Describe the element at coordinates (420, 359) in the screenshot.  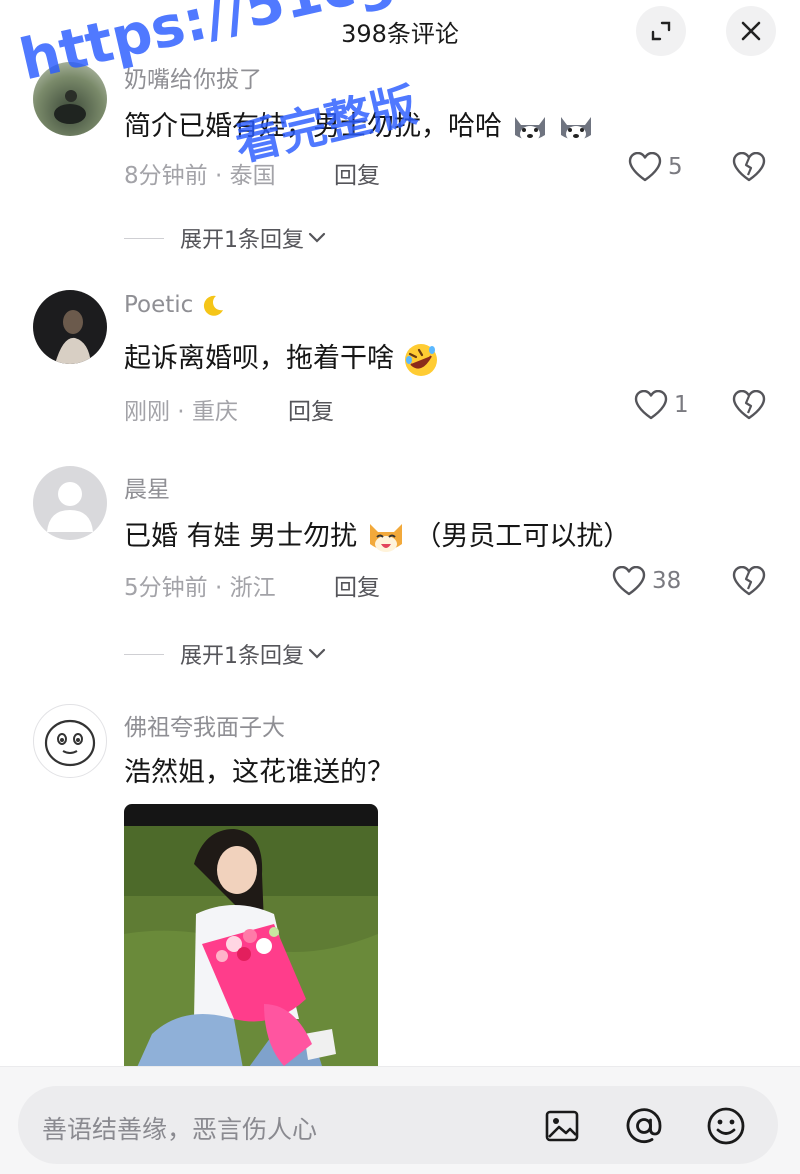
I see `rolling-laughing-emoji-icon` at that location.